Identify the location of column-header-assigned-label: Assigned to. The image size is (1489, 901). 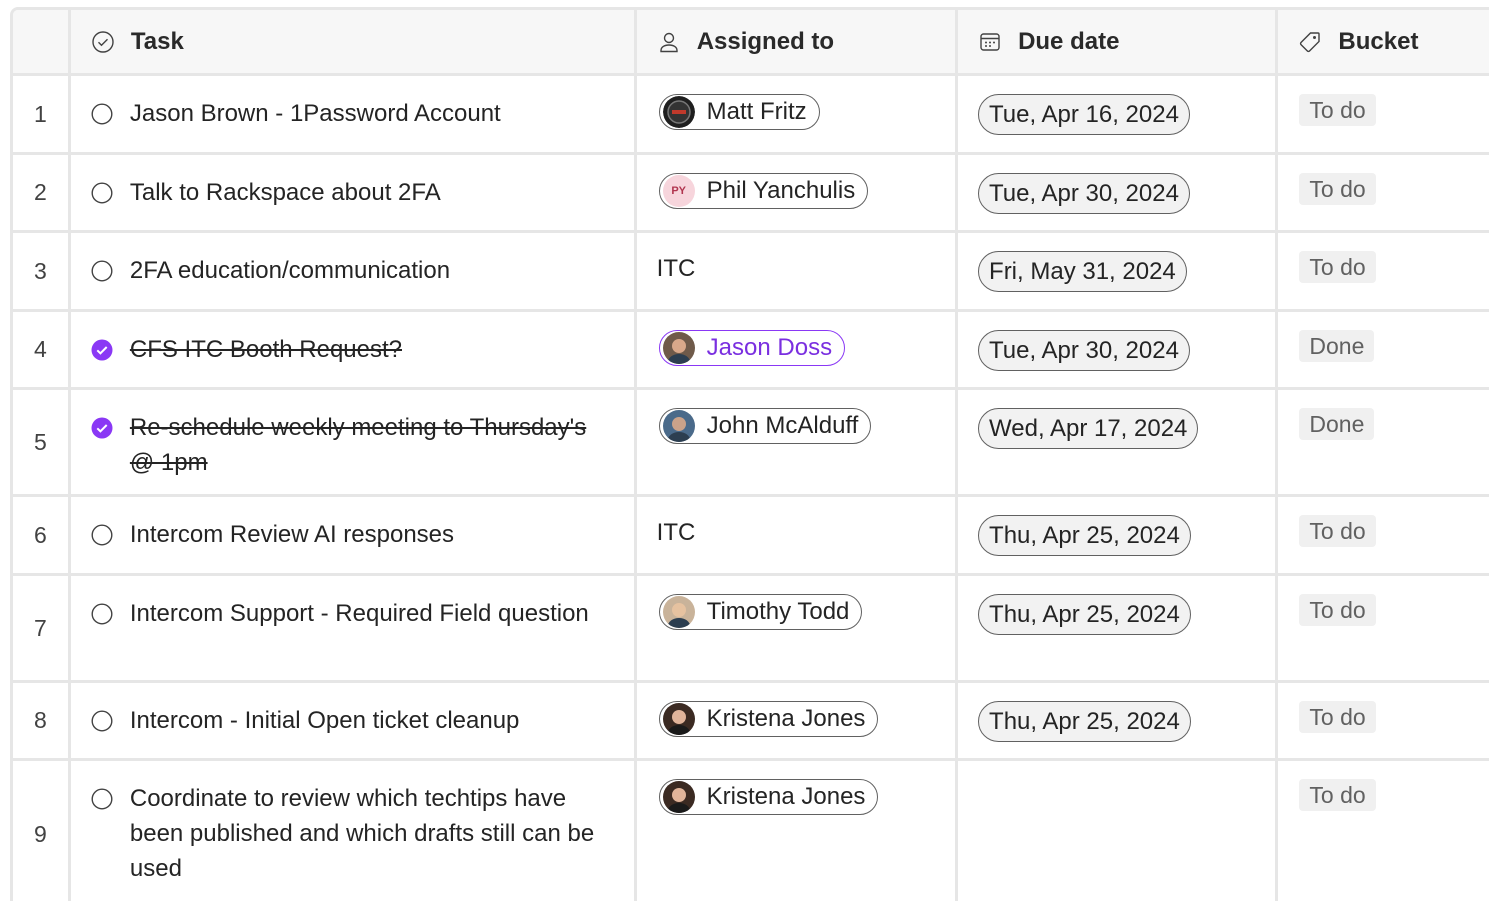
(765, 41).